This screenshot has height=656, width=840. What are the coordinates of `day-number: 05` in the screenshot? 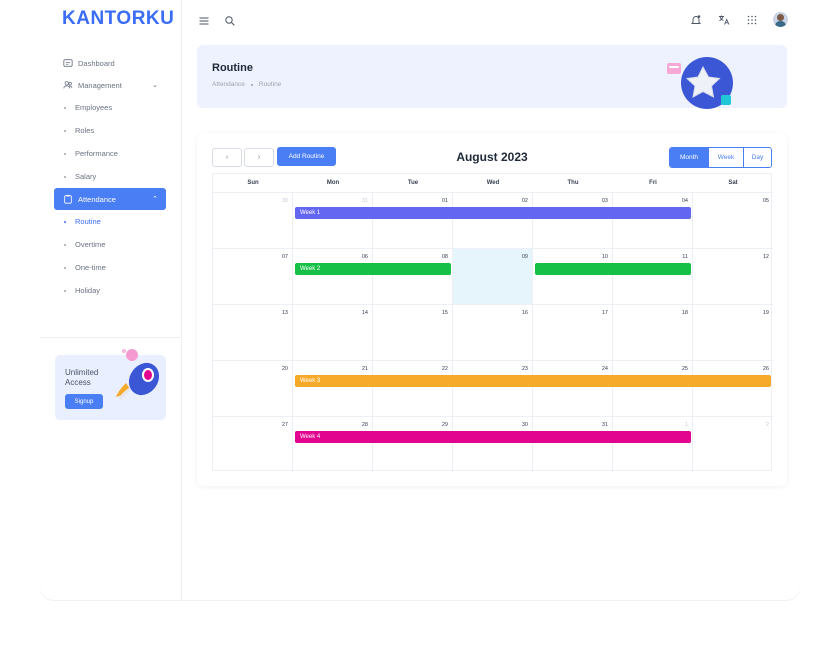 It's located at (765, 201).